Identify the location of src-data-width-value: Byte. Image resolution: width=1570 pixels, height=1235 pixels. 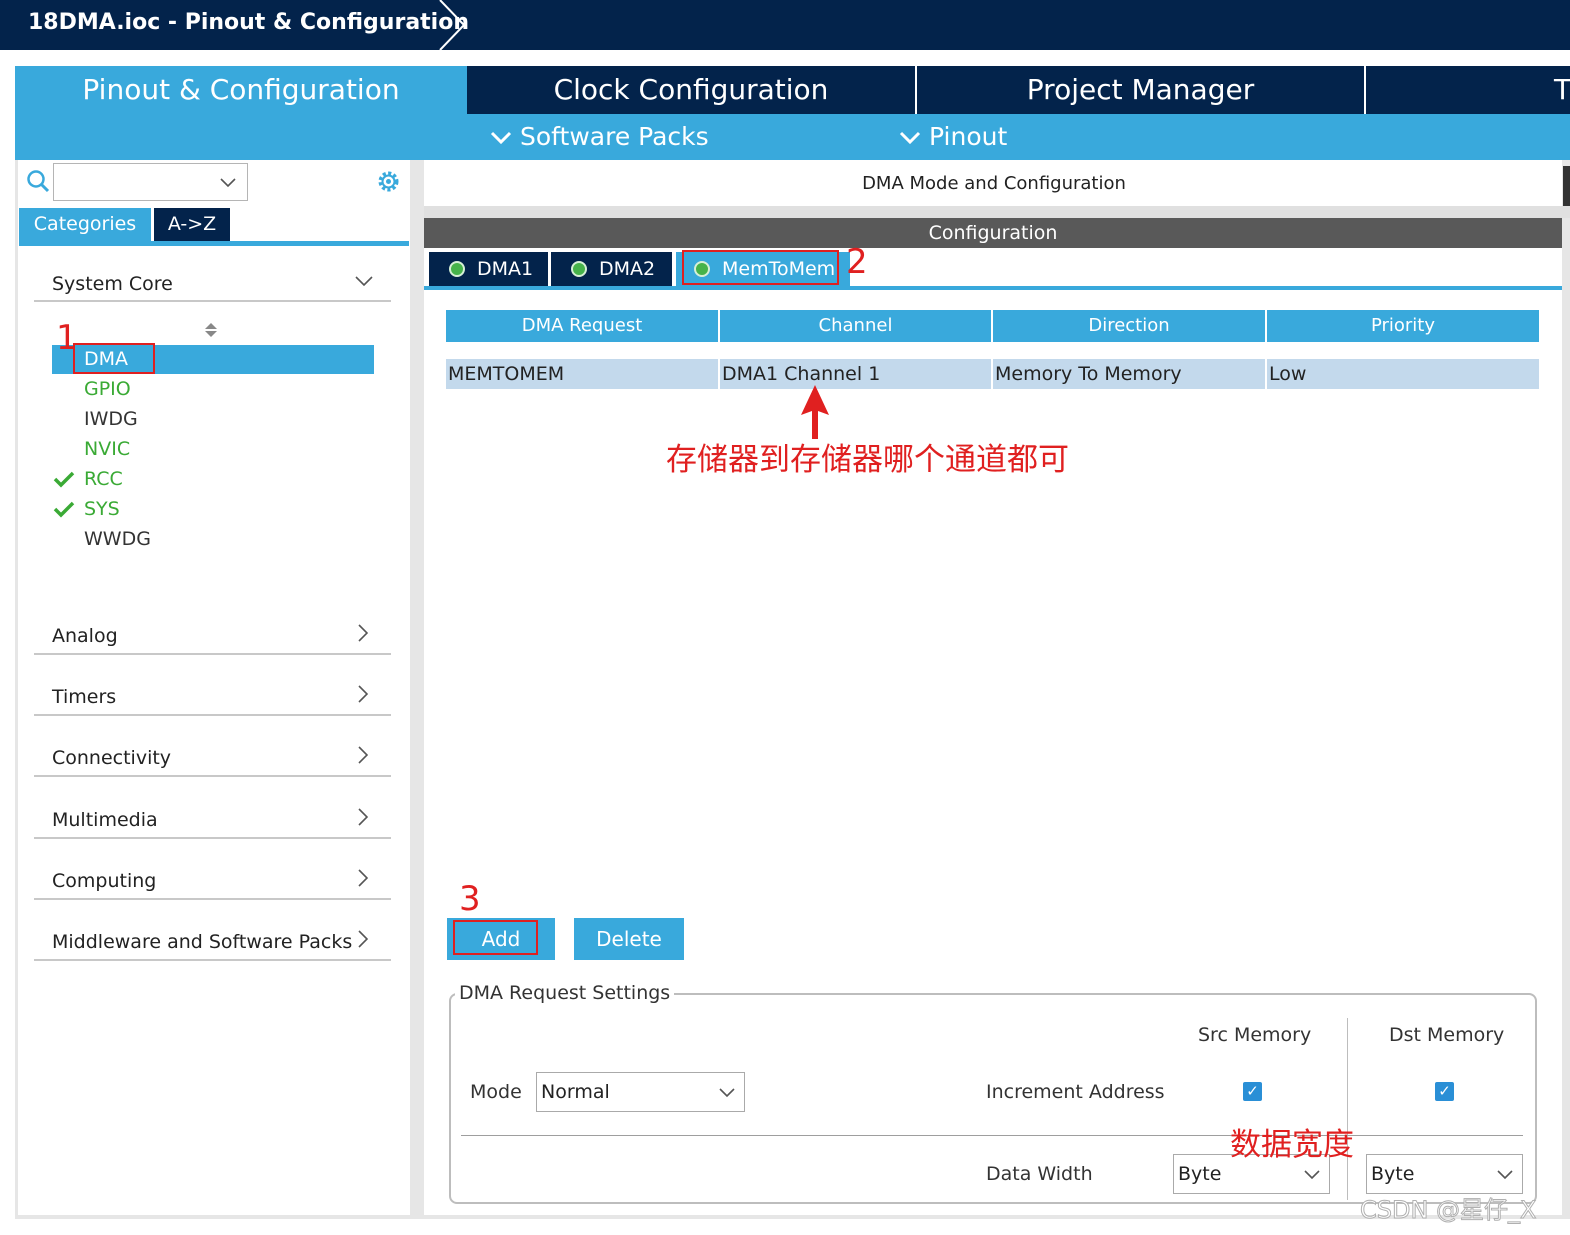
(1200, 1174).